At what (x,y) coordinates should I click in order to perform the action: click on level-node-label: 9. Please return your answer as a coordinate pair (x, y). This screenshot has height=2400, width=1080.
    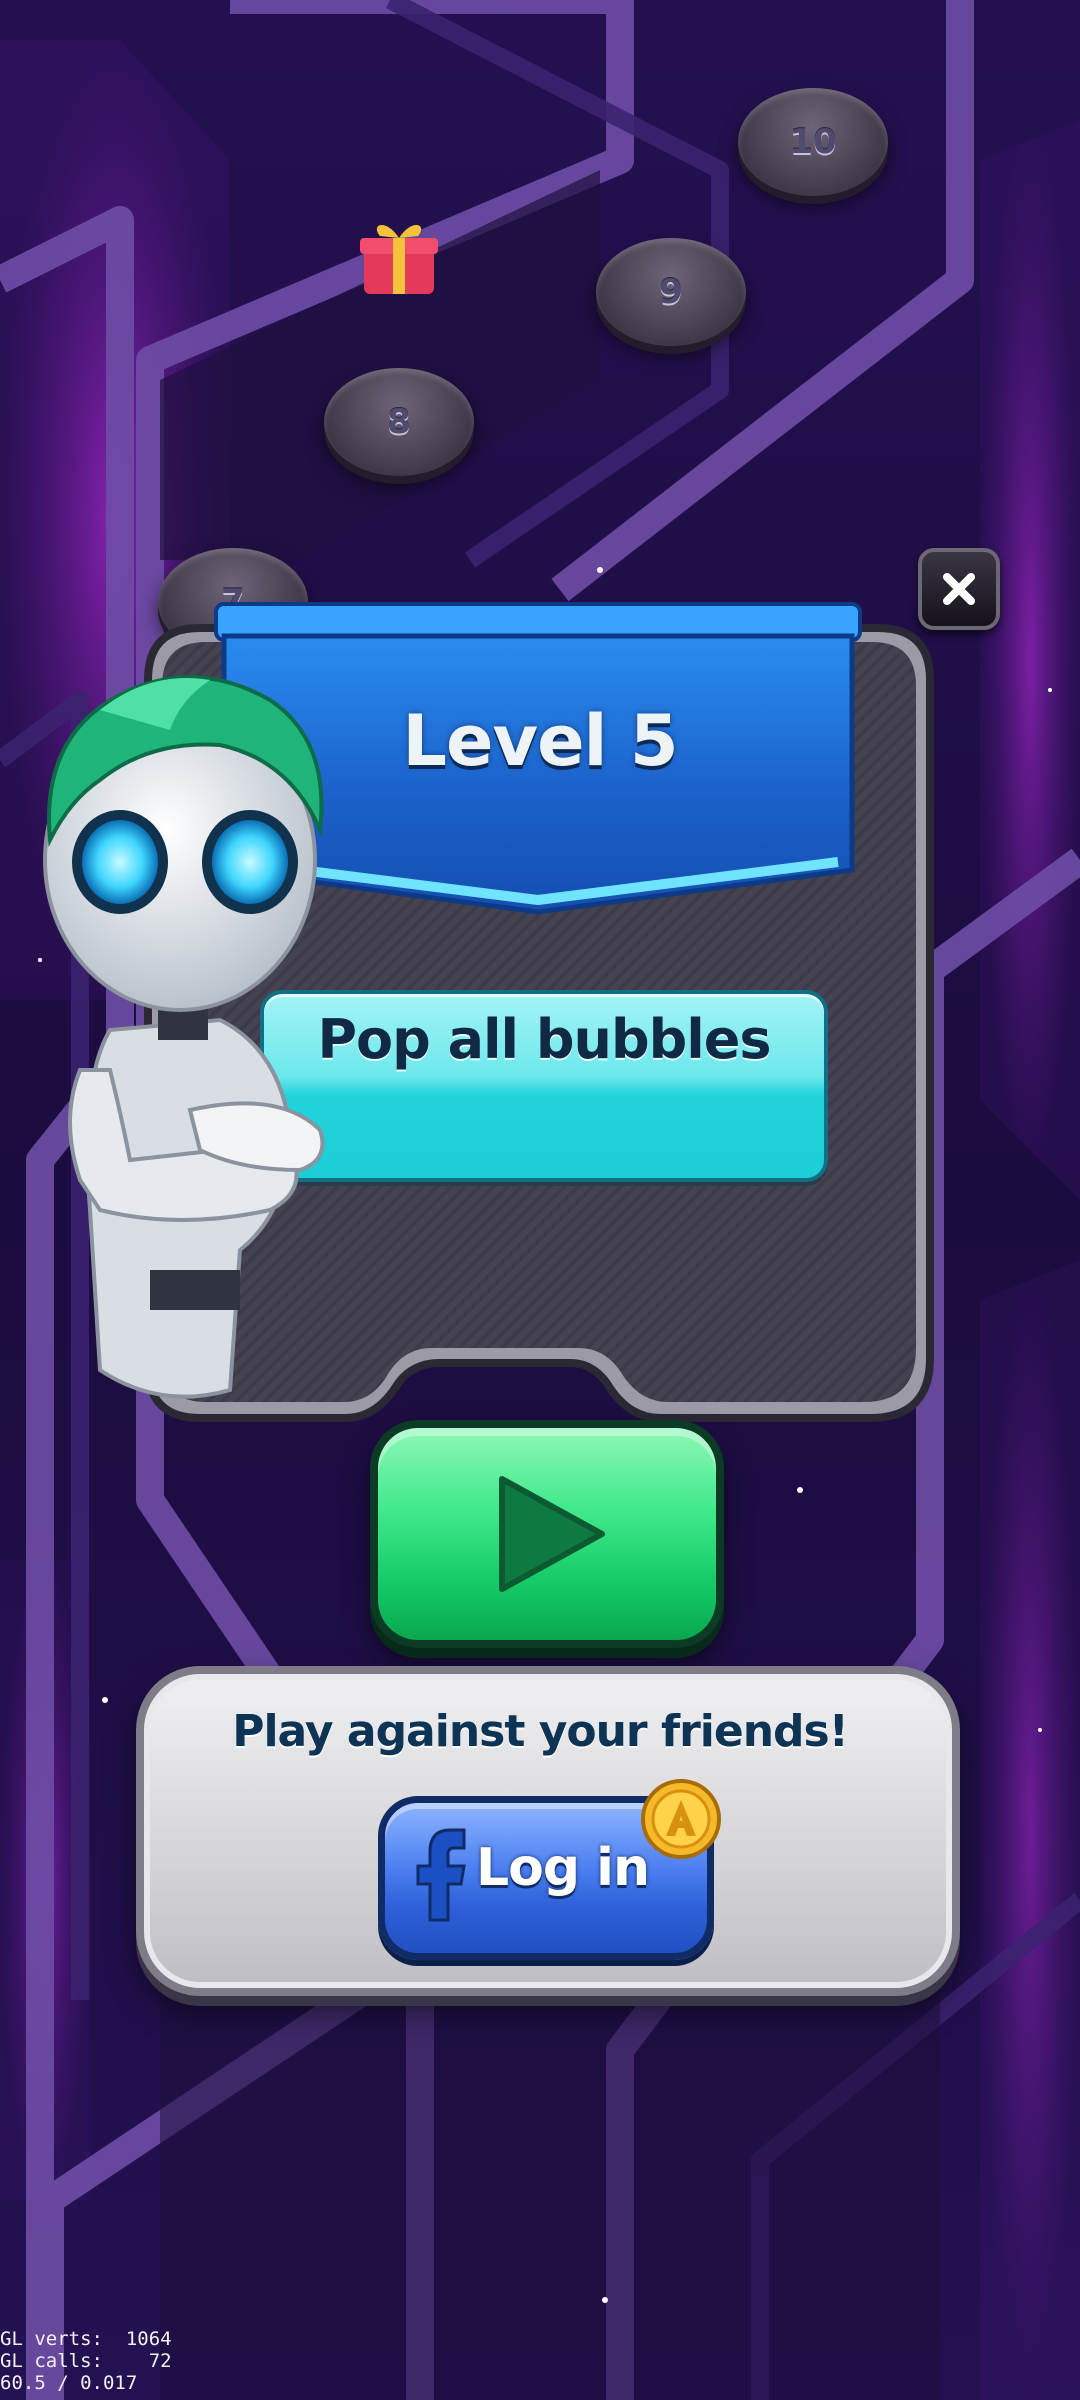
    Looking at the image, I should click on (671, 292).